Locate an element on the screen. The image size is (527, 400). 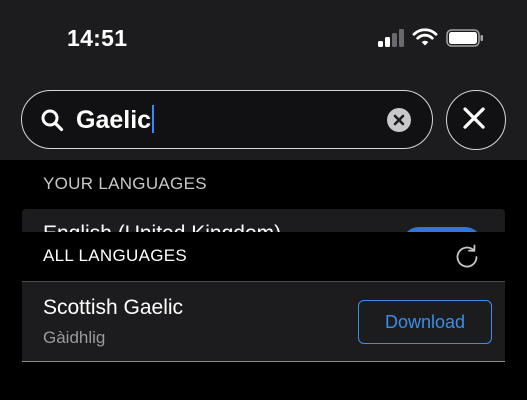
language-name: Scottish Gaelic is located at coordinates (113, 307).